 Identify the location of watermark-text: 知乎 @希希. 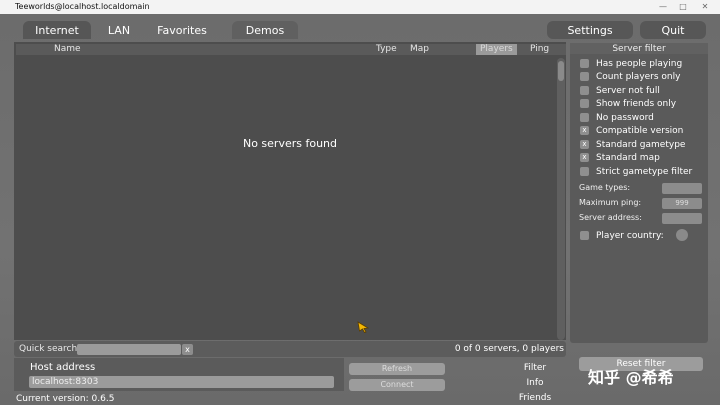
(631, 377).